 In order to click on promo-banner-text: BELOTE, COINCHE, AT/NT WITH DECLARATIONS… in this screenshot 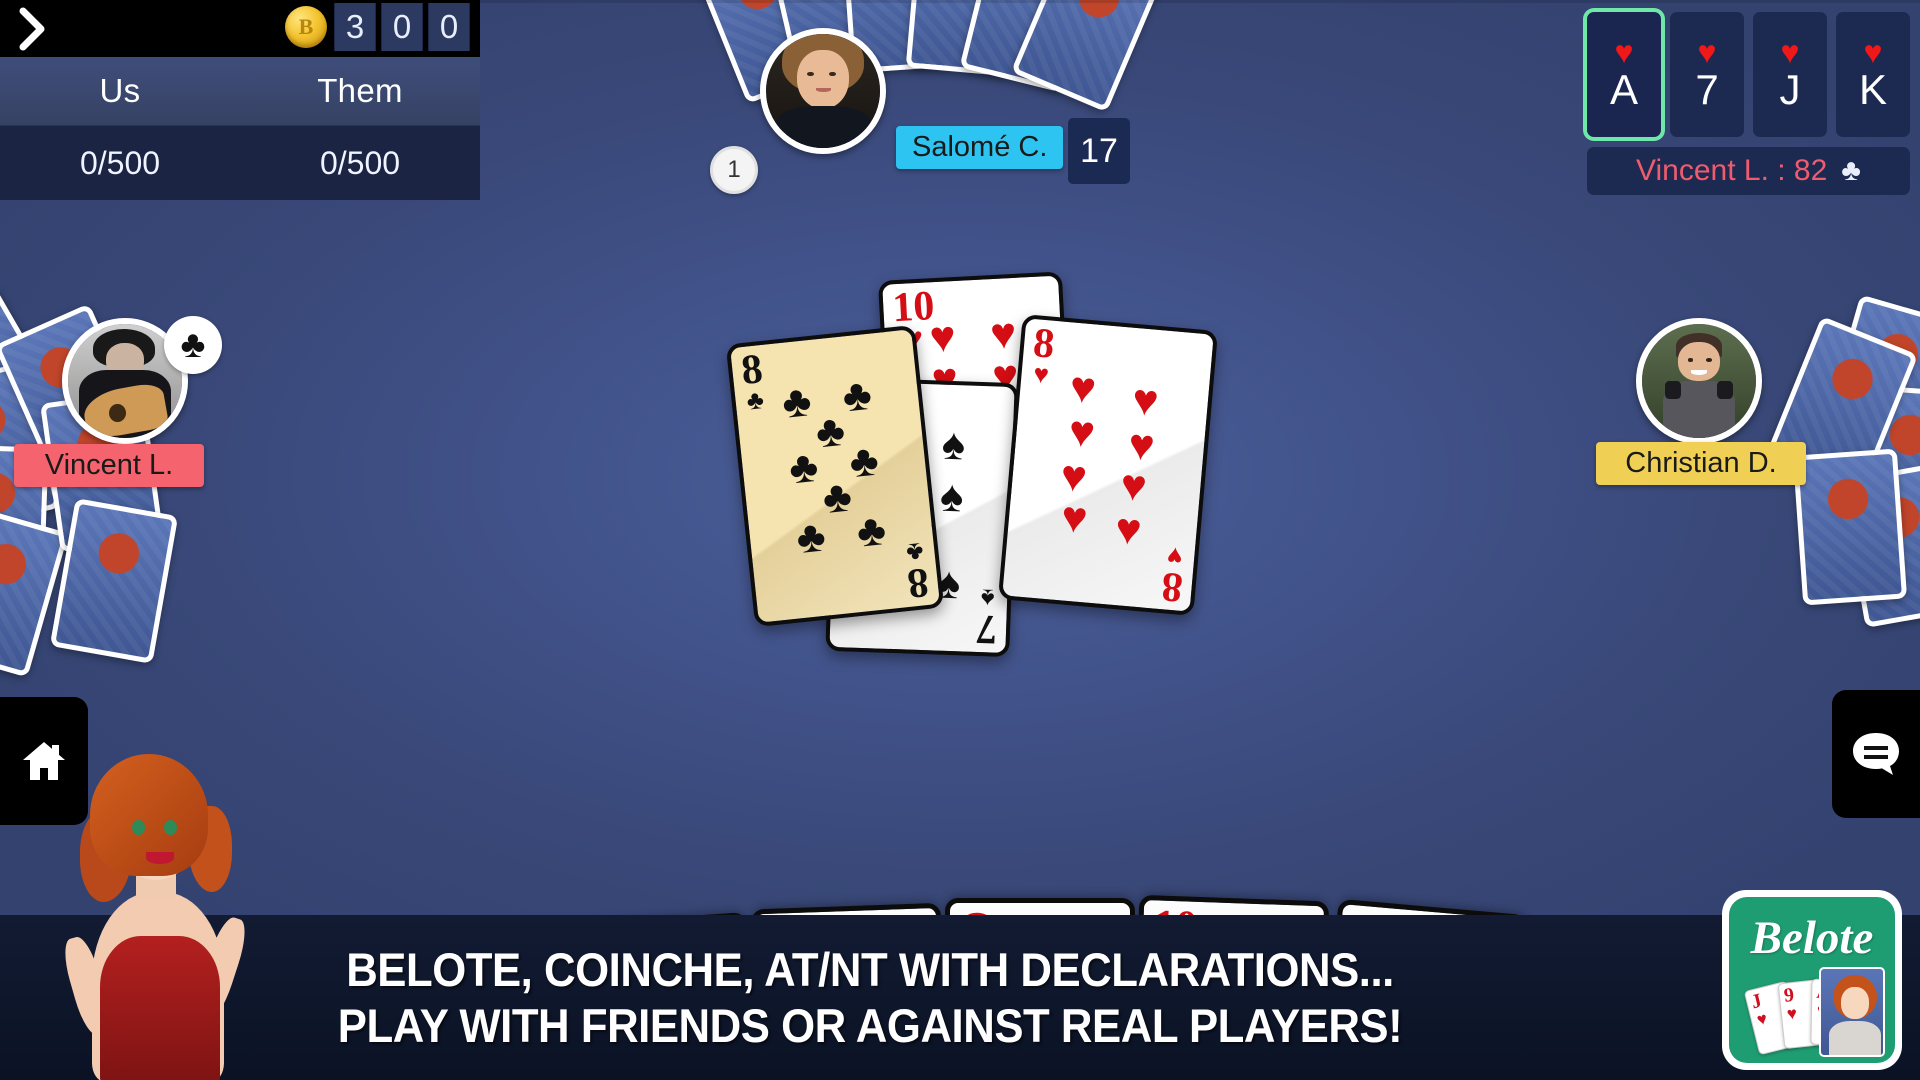, I will do `click(960, 997)`.